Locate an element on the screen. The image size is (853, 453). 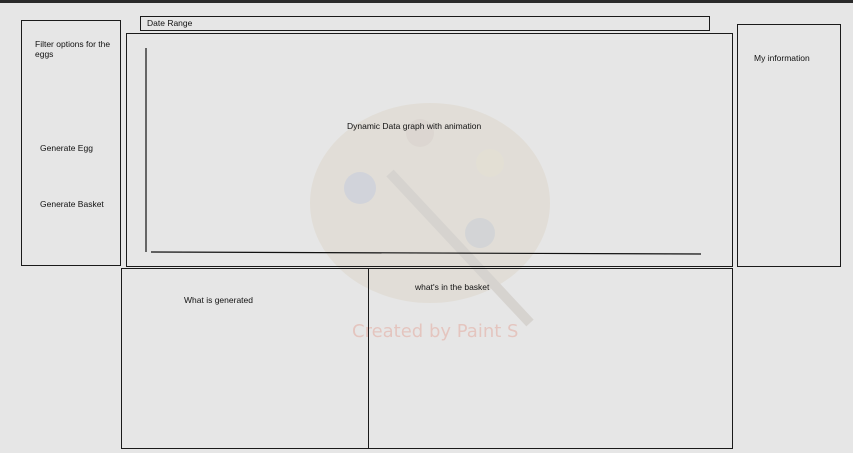
basket-label: what's in the basket is located at coordinates (452, 287).